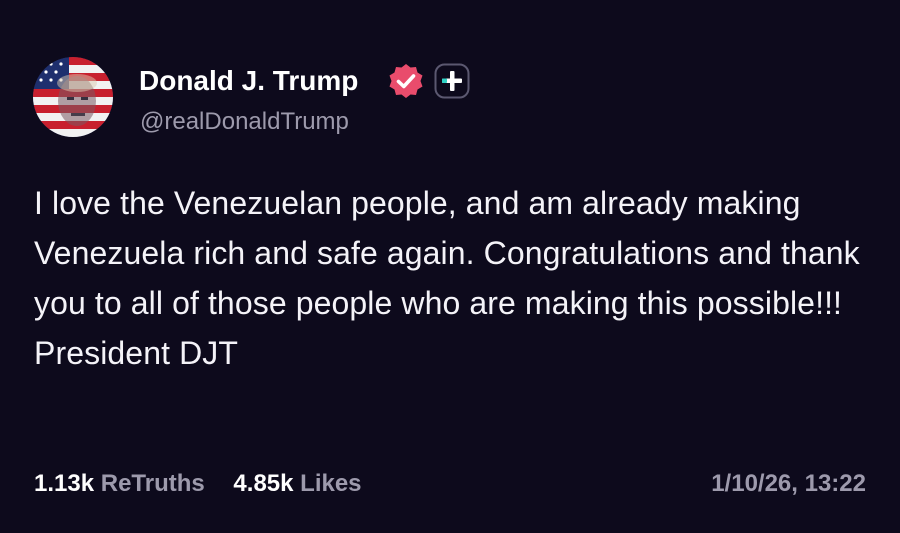  What do you see at coordinates (209, 484) in the screenshot?
I see `post-stats: 1.13k ReTruths 4.85k Likes` at bounding box center [209, 484].